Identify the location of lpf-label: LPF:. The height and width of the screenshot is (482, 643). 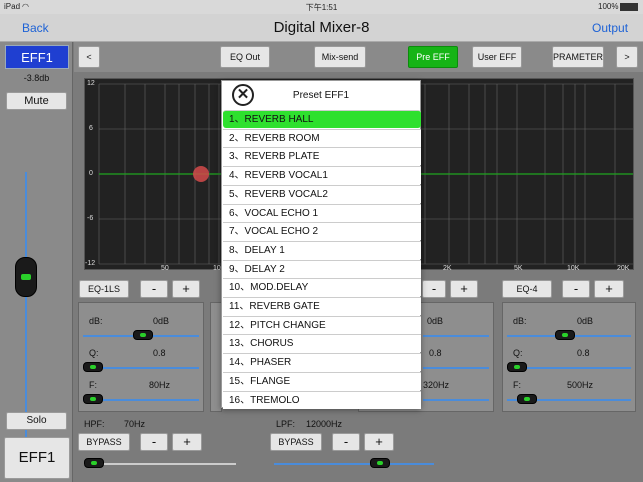
(286, 424).